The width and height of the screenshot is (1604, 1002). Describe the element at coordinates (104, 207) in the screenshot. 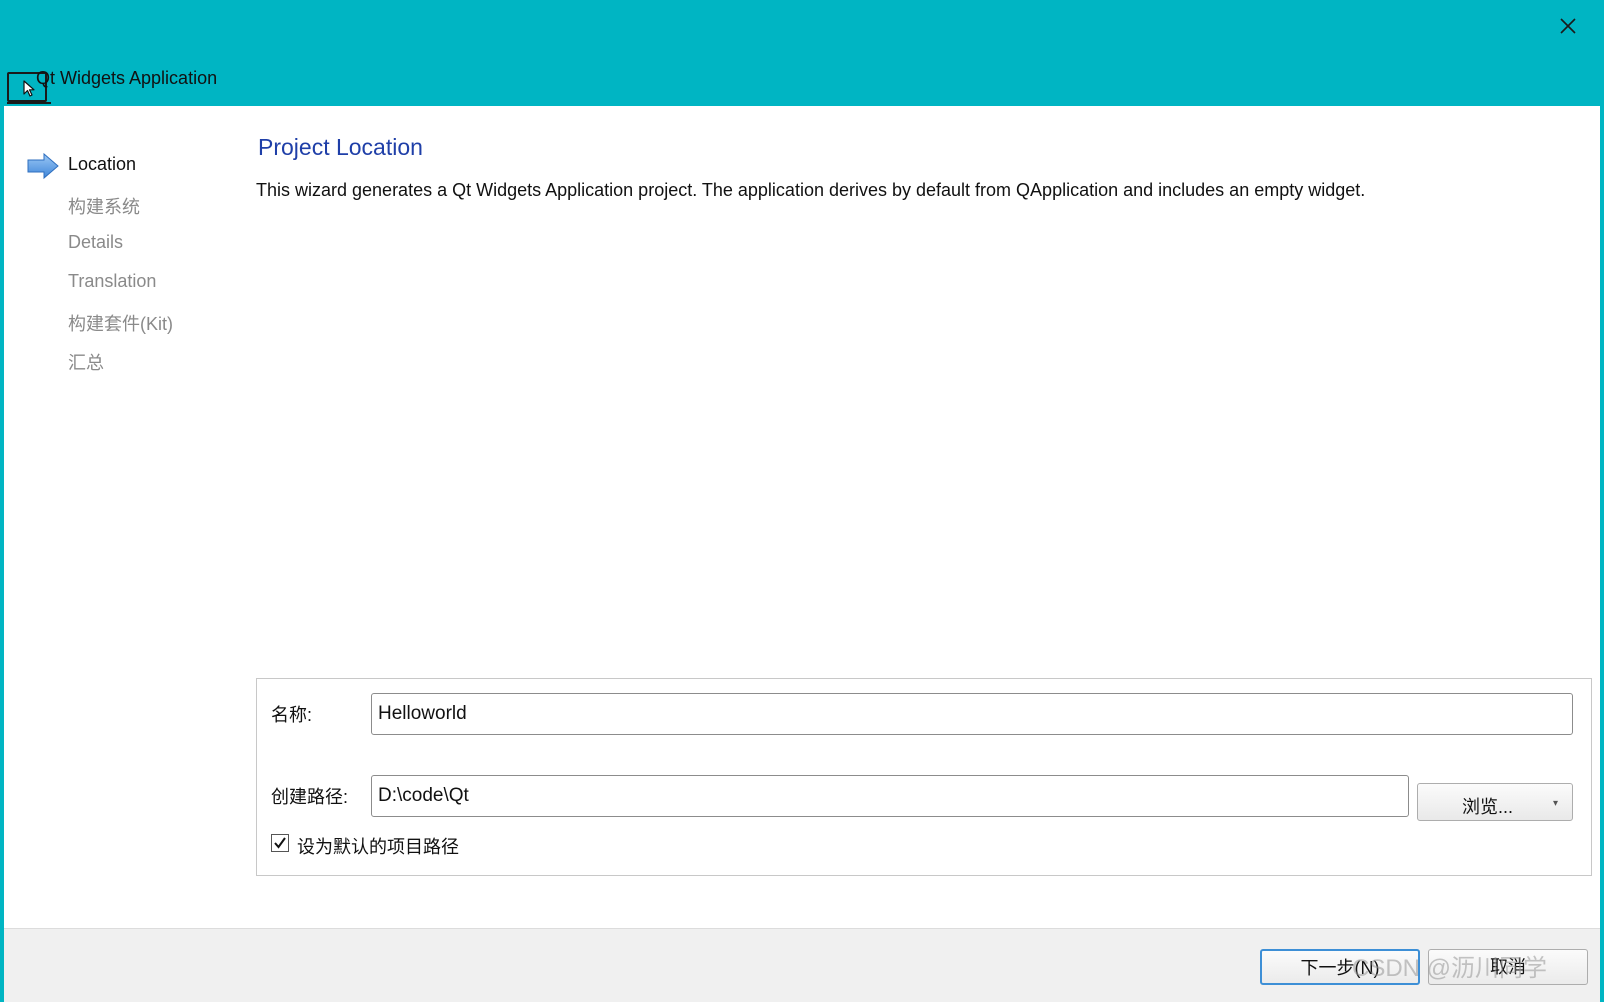

I see `step-build-system: 构建系统` at that location.